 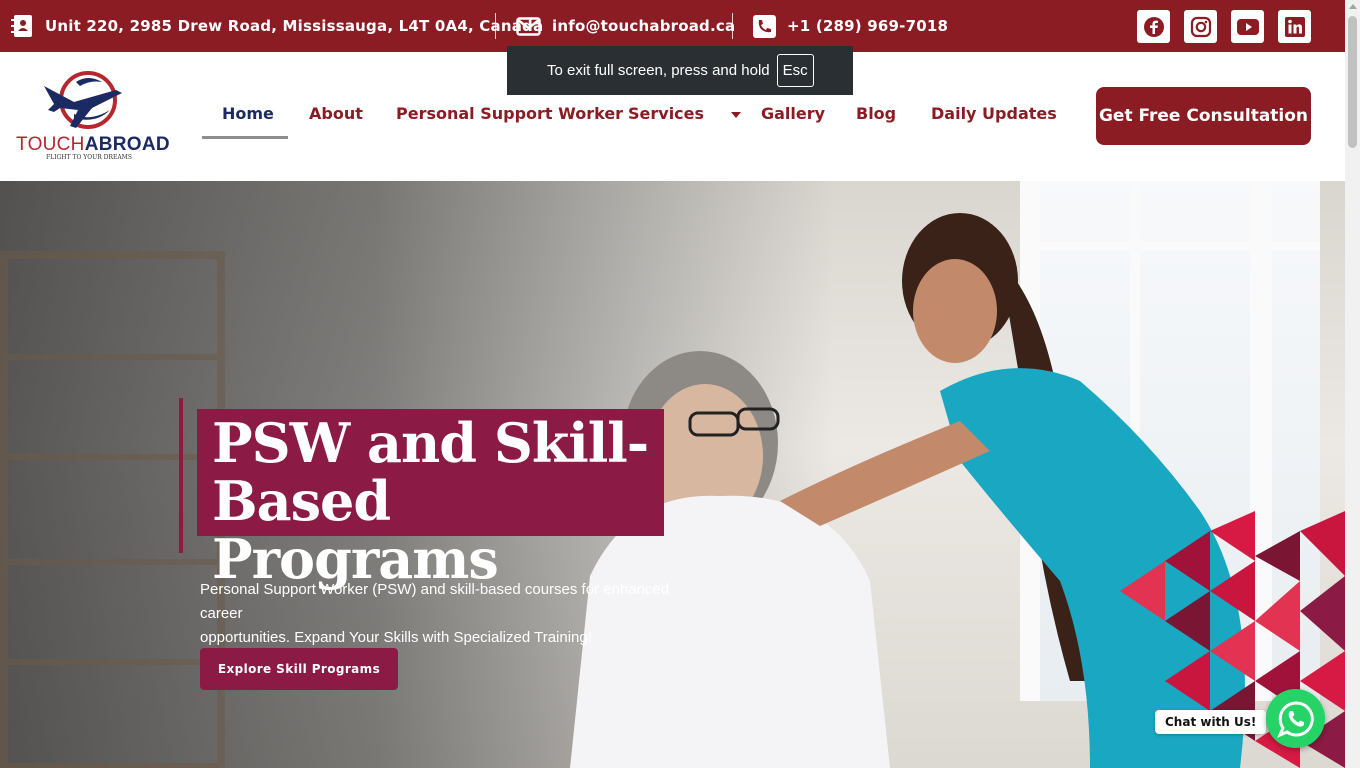 I want to click on nav-personal-support-worker: Personal Support Worker, so click(x=509, y=113).